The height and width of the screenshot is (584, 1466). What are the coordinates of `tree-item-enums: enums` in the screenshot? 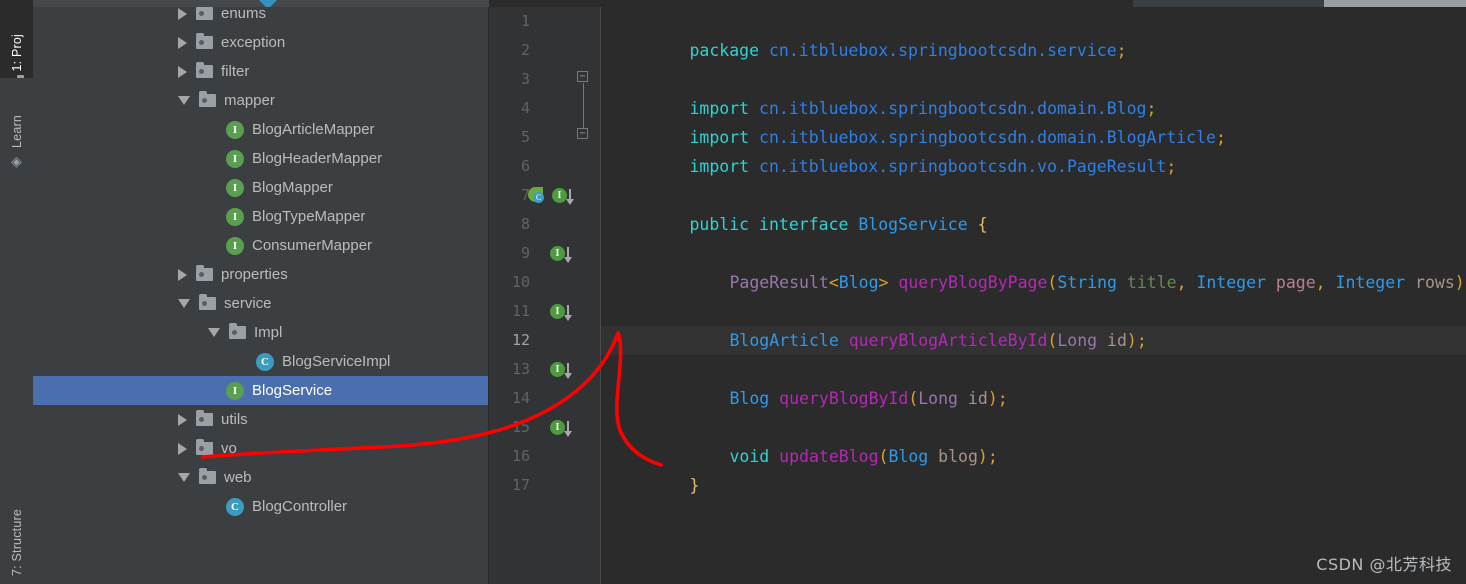 It's located at (261, 17).